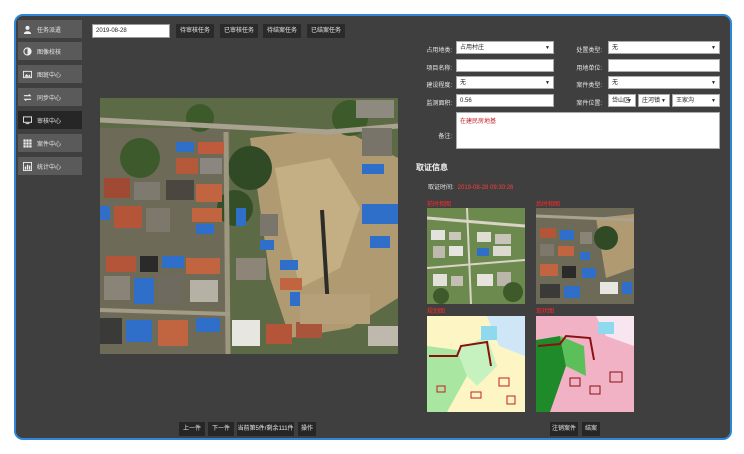 The image size is (744, 454). I want to click on monitor-icon, so click(27, 120).